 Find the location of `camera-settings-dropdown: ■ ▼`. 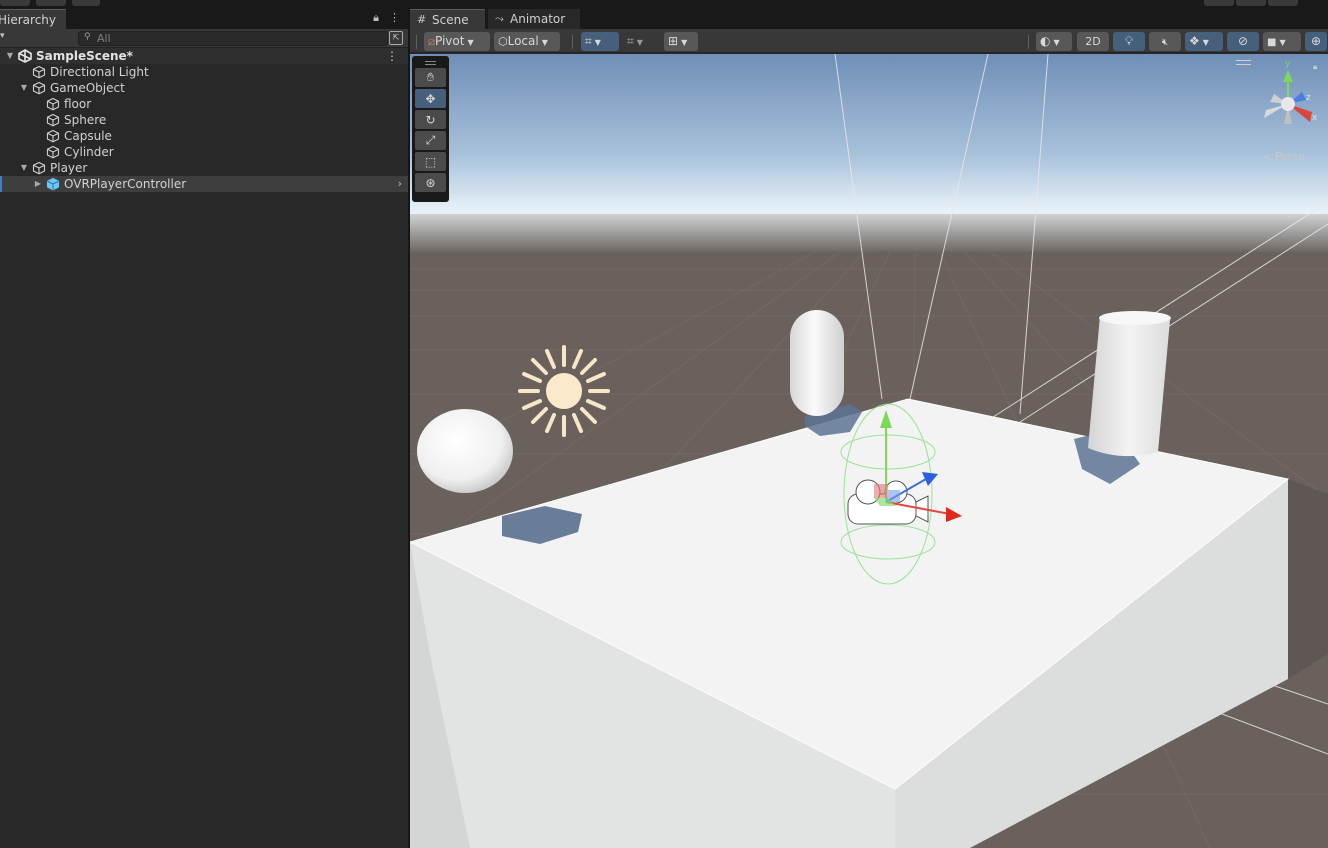

camera-settings-dropdown: ■ ▼ is located at coordinates (1282, 41).